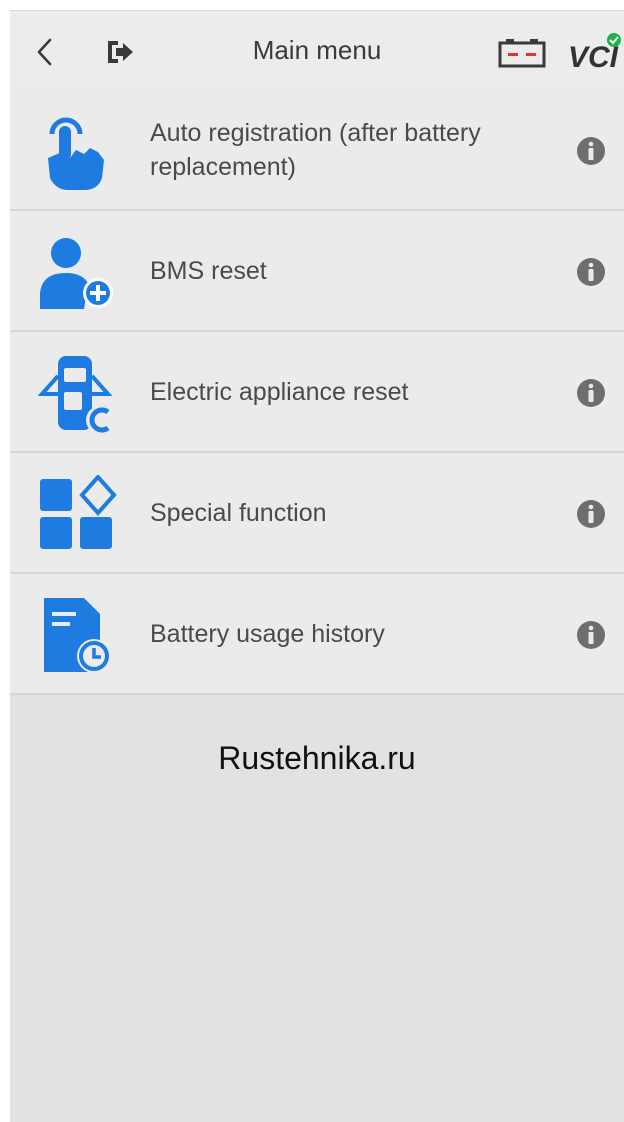 This screenshot has height=1122, width=624. What do you see at coordinates (317, 271) in the screenshot?
I see `menu-item-bms-reset: BMS reset` at bounding box center [317, 271].